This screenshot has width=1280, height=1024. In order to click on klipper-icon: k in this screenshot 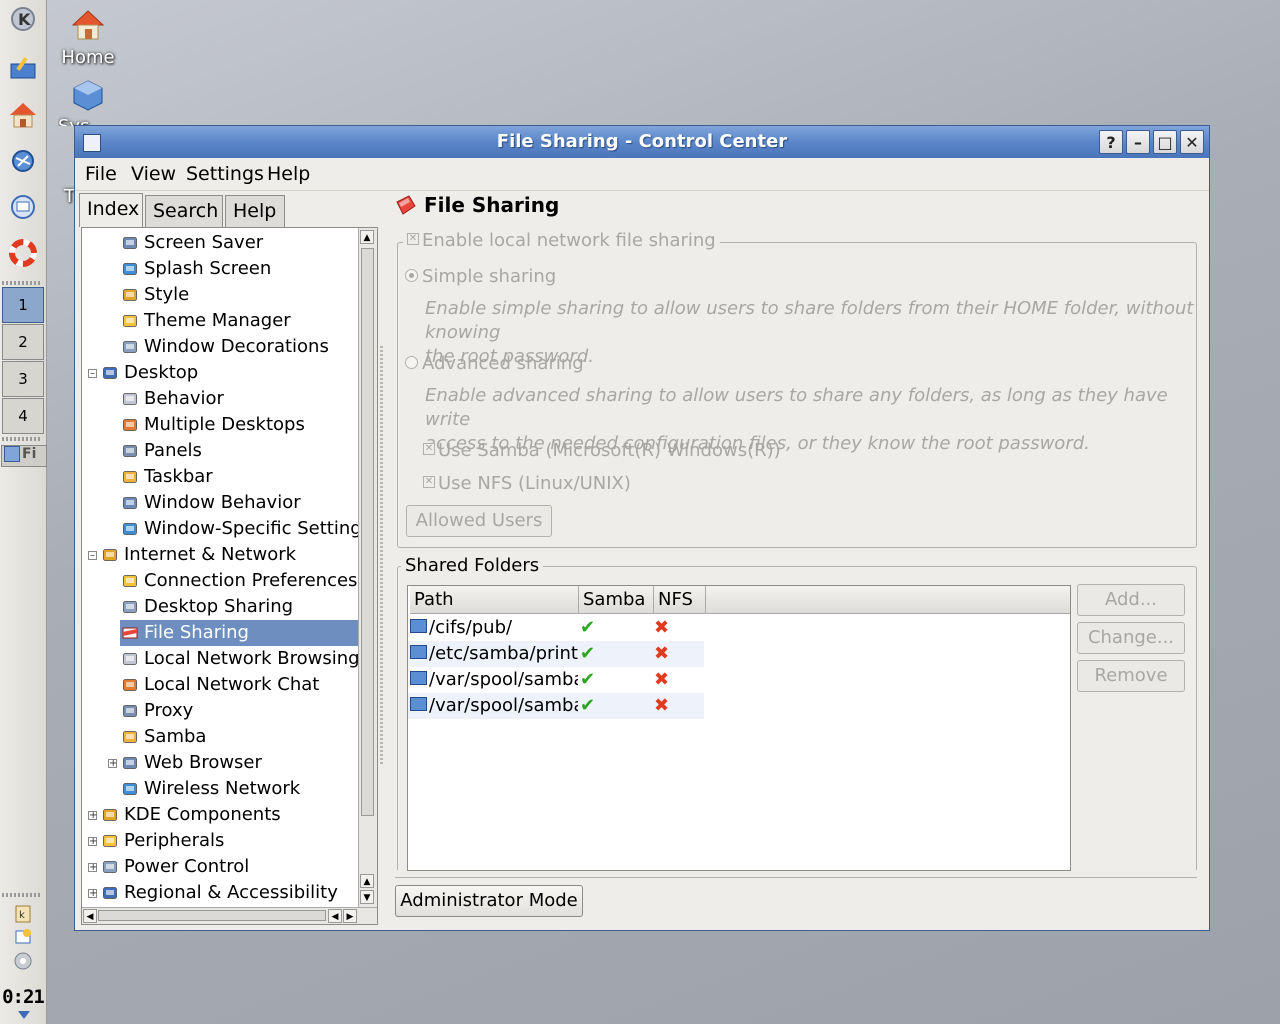, I will do `click(23, 913)`.